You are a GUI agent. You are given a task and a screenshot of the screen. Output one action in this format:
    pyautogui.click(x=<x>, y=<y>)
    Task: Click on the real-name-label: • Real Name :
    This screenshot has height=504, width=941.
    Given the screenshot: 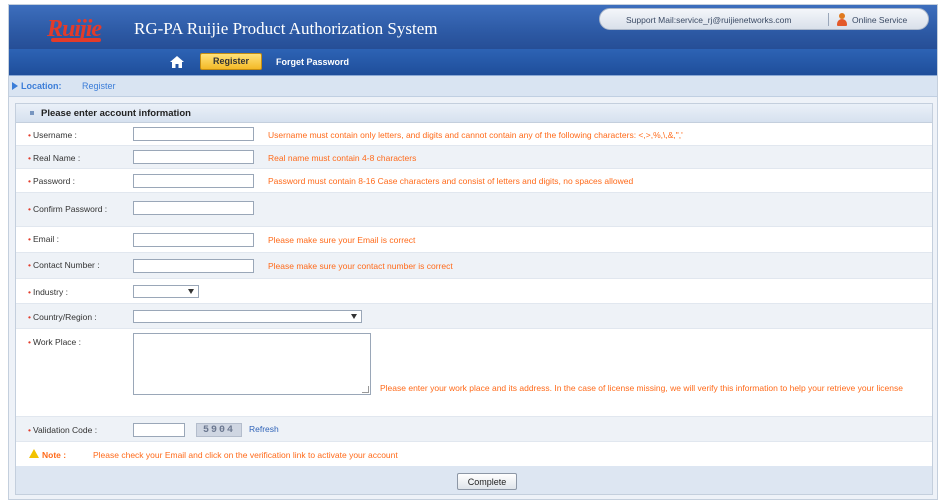 What is the action you would take?
    pyautogui.click(x=54, y=158)
    